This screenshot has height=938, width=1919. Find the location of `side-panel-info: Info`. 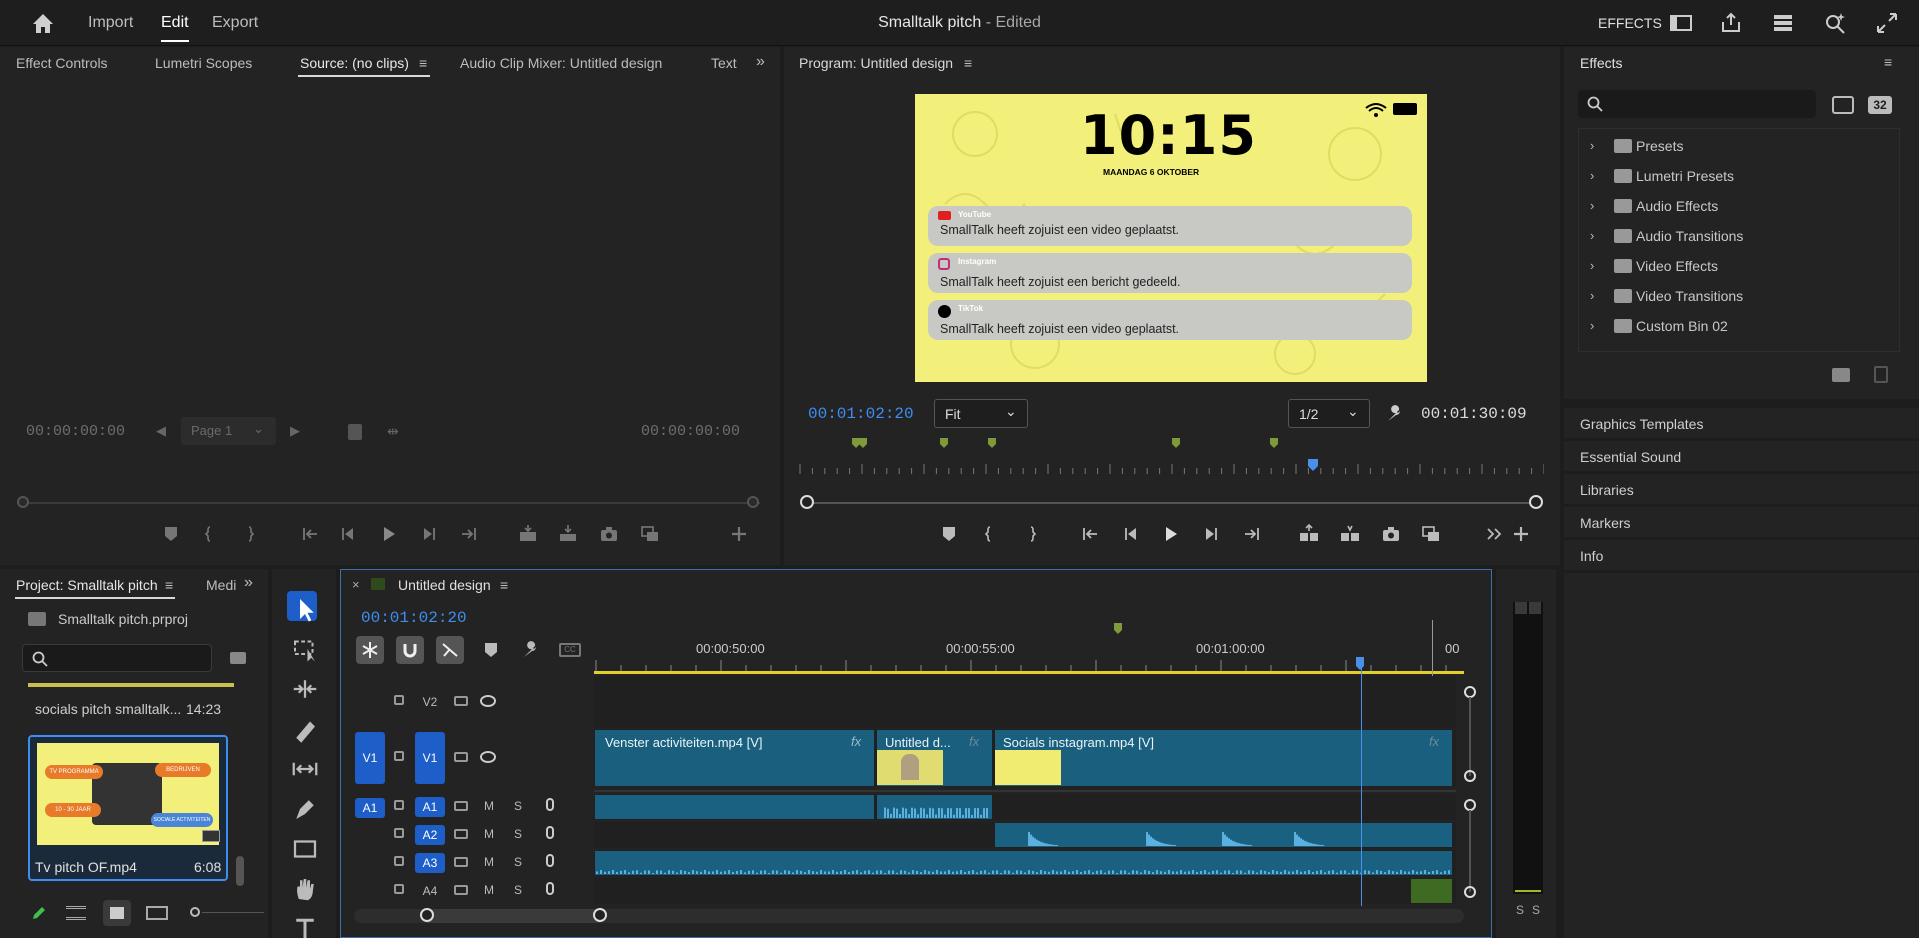

side-panel-info: Info is located at coordinates (1741, 555).